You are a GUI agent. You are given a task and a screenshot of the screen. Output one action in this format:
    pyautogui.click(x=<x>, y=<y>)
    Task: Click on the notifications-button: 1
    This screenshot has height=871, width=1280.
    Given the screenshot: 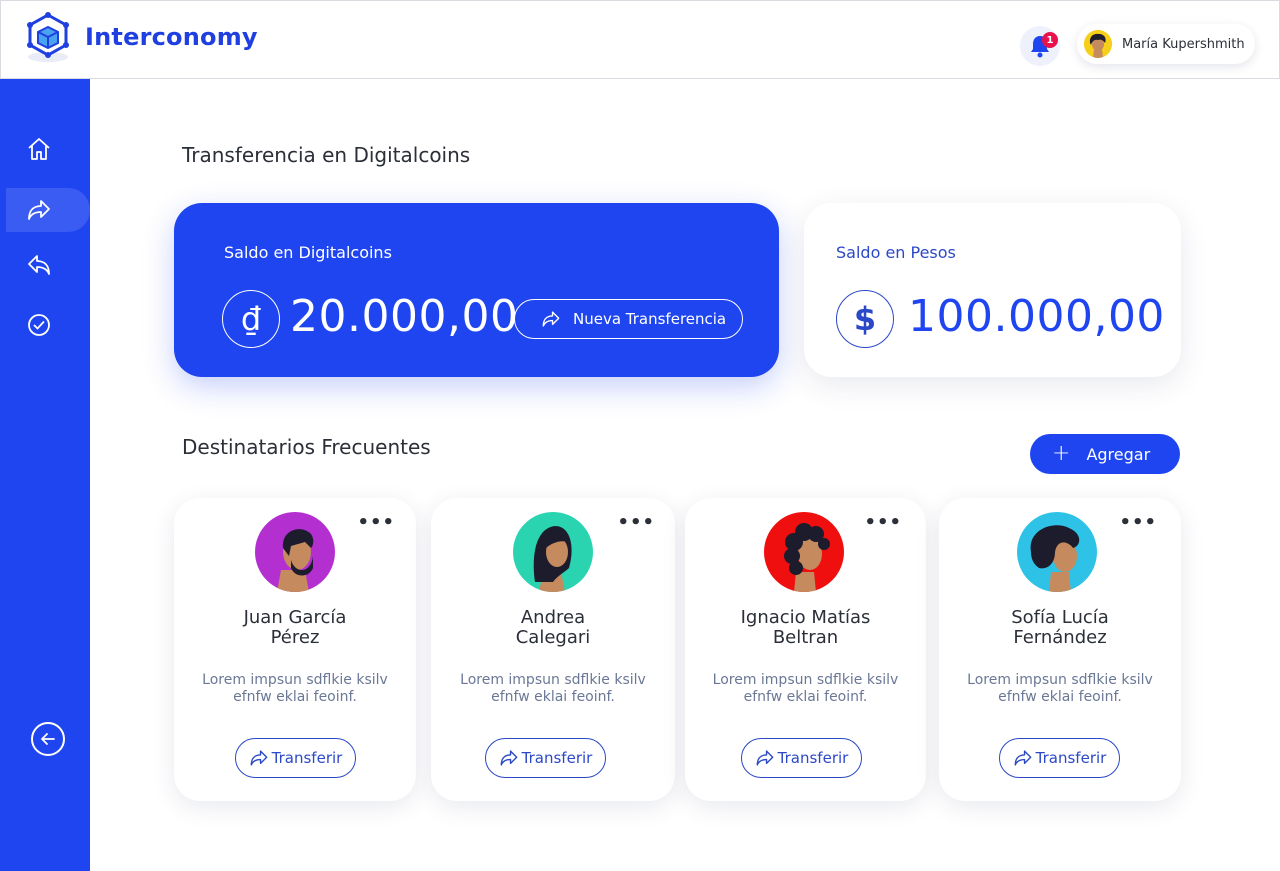 What is the action you would take?
    pyautogui.click(x=1040, y=46)
    